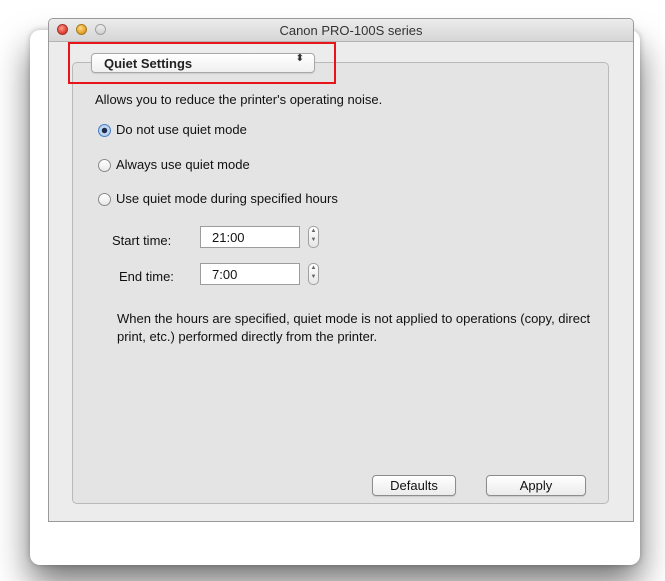 This screenshot has height=581, width=665. I want to click on end-time-field: 7:00, so click(250, 274).